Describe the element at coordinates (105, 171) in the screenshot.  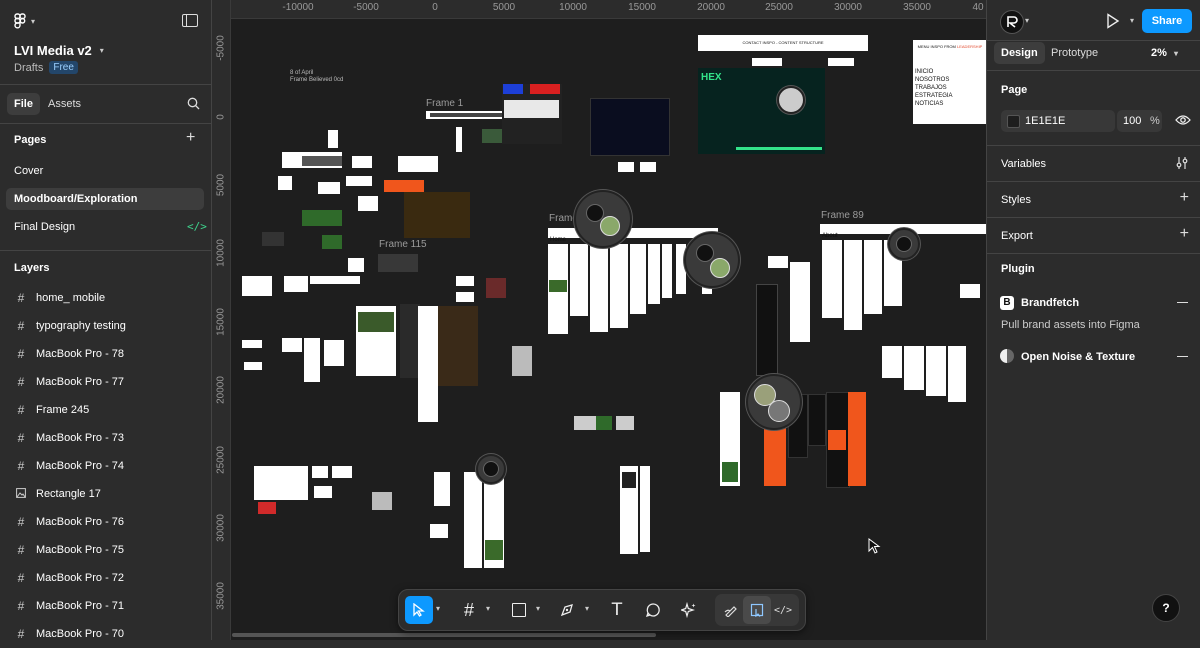
I see `page-item-cover: Cover` at that location.